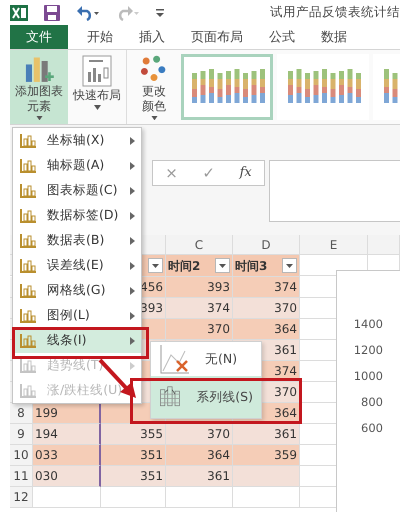 Image resolution: width=400 pixels, height=512 pixels. I want to click on no-line-icon, so click(175, 359).